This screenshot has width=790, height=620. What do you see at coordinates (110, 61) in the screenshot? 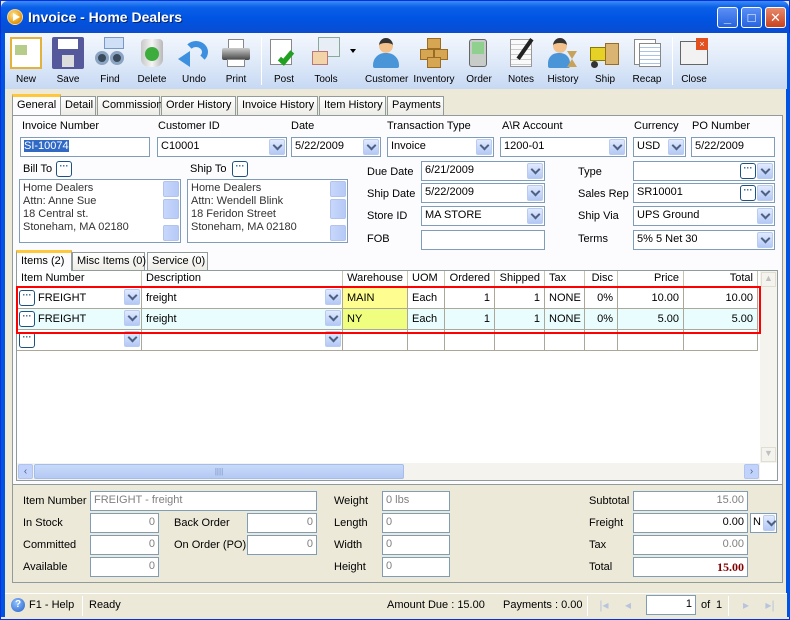
I see `find-button: Find` at bounding box center [110, 61].